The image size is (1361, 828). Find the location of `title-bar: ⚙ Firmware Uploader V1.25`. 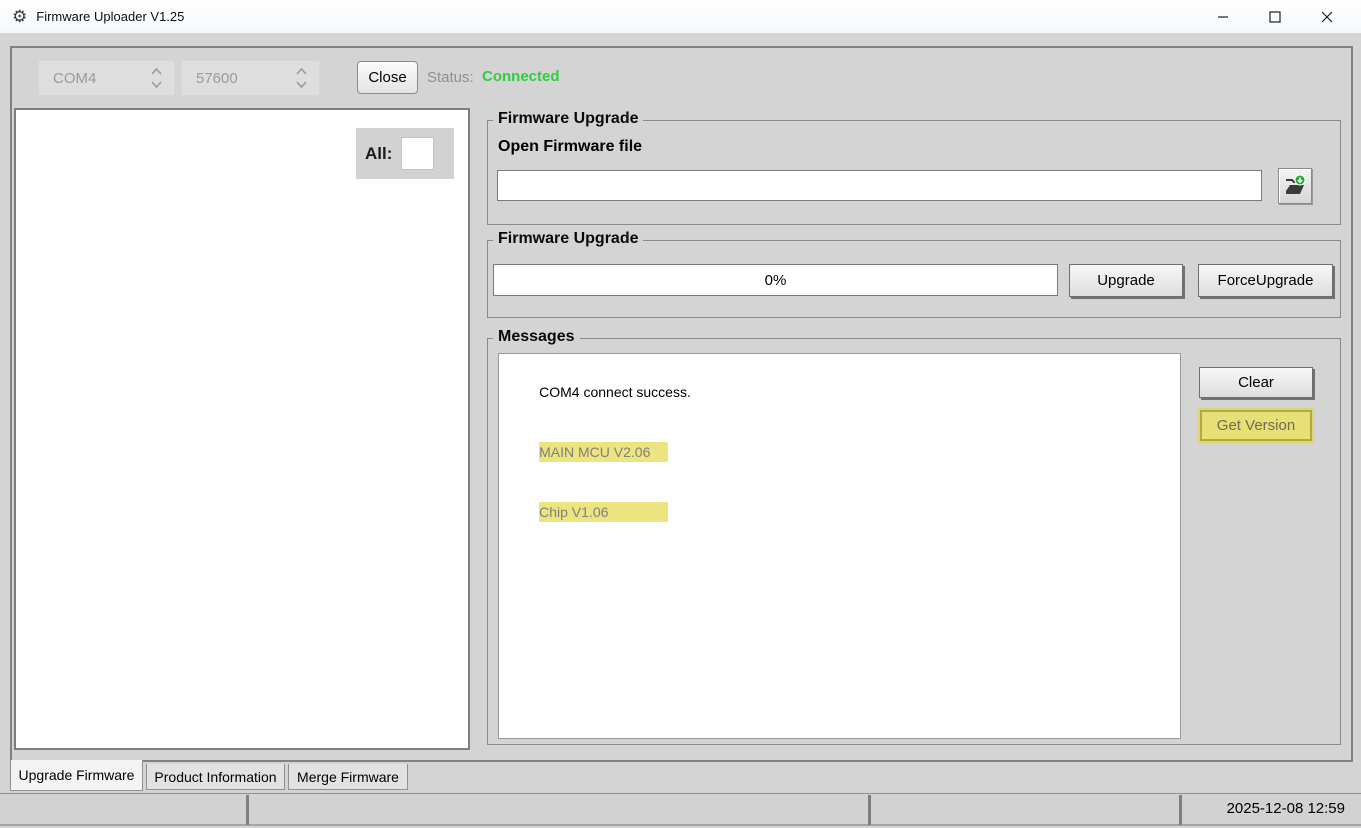

title-bar: ⚙ Firmware Uploader V1.25 is located at coordinates (680, 16).